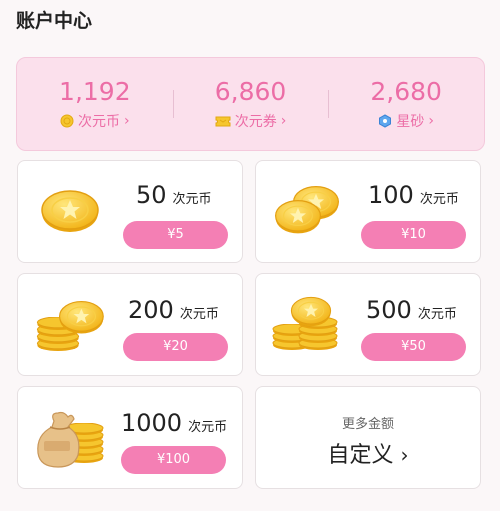  I want to click on custom-label: 自定义, so click(360, 455).